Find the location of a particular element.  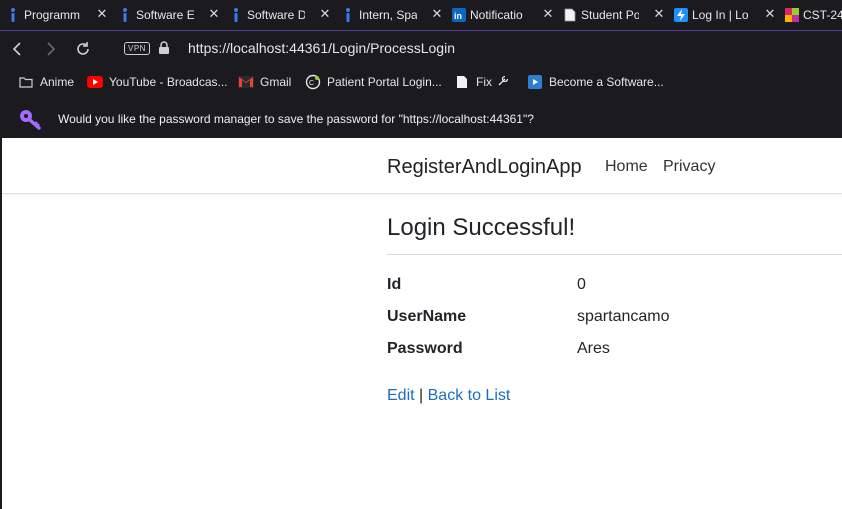

bookmark-label: Fix is located at coordinates (484, 82).